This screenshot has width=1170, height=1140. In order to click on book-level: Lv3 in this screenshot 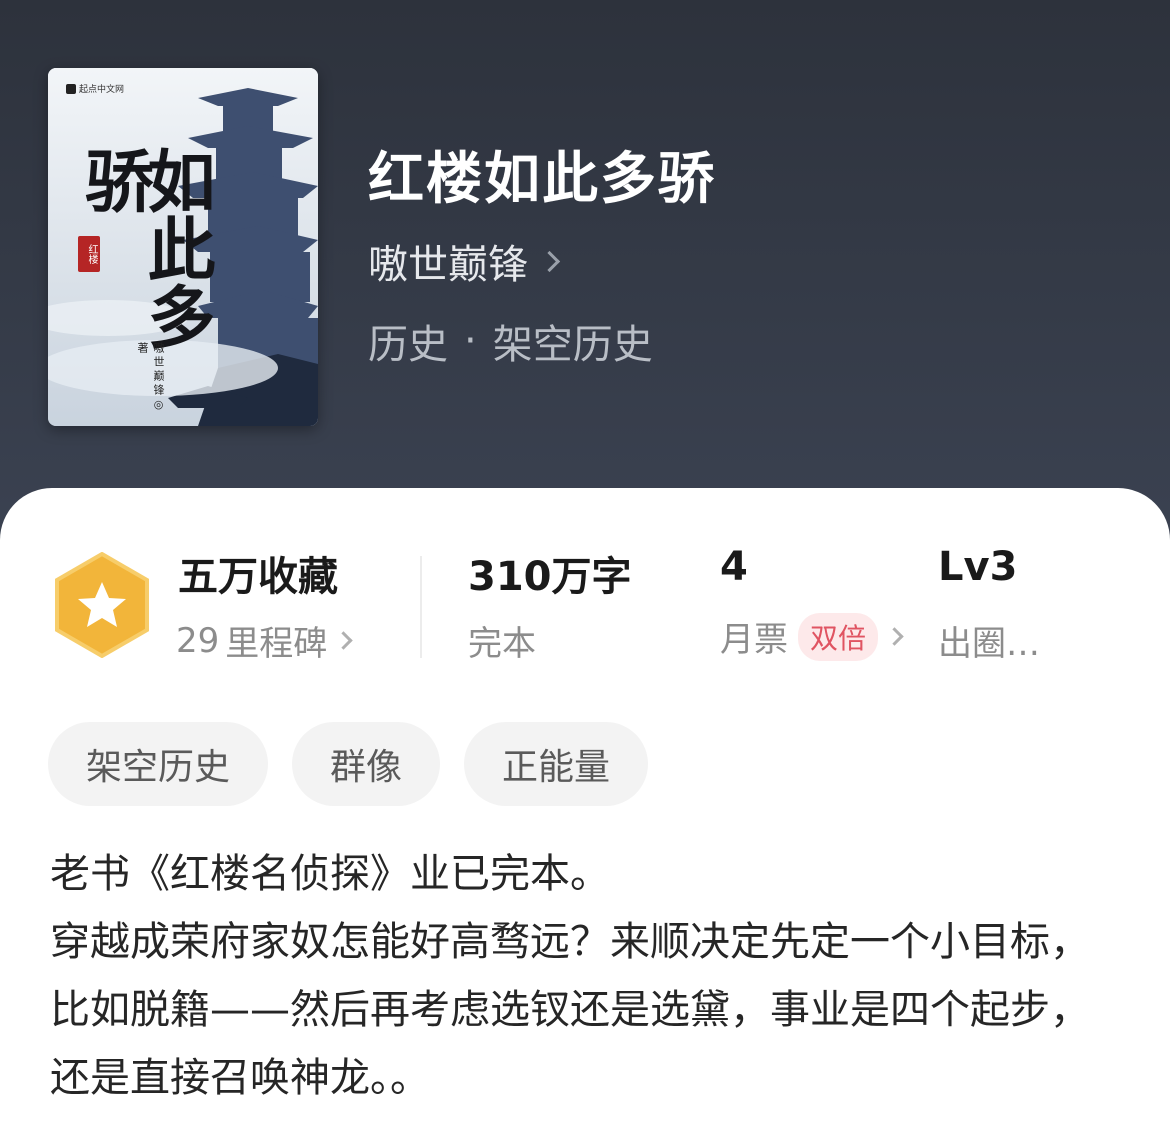, I will do `click(978, 567)`.